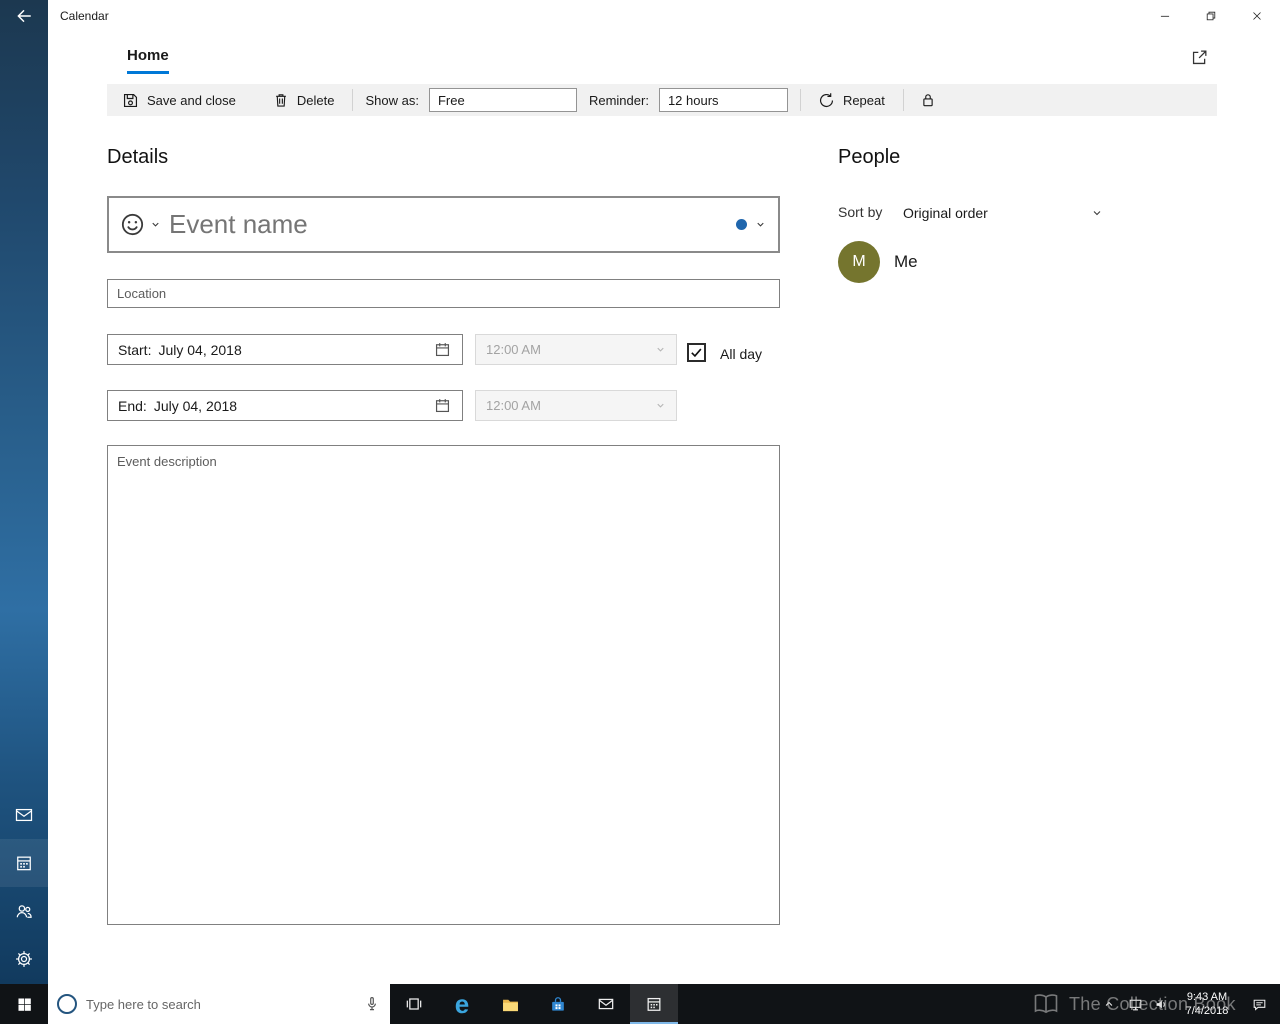 Image resolution: width=1280 pixels, height=1024 pixels. I want to click on people-heading: People, so click(869, 157).